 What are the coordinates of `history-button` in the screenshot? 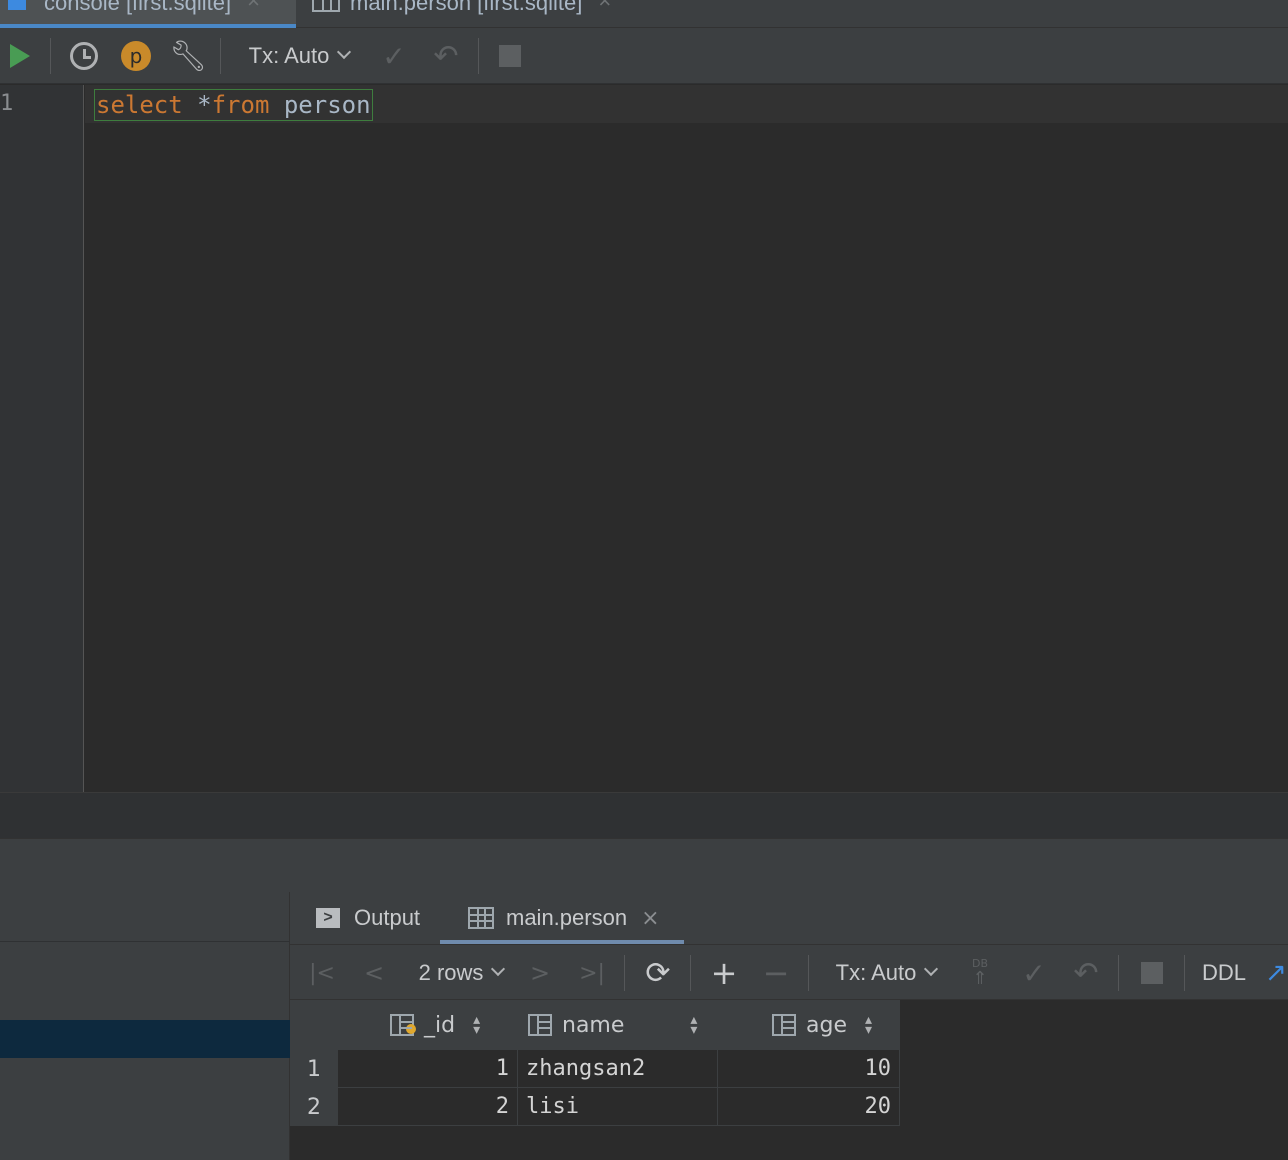 It's located at (84, 56).